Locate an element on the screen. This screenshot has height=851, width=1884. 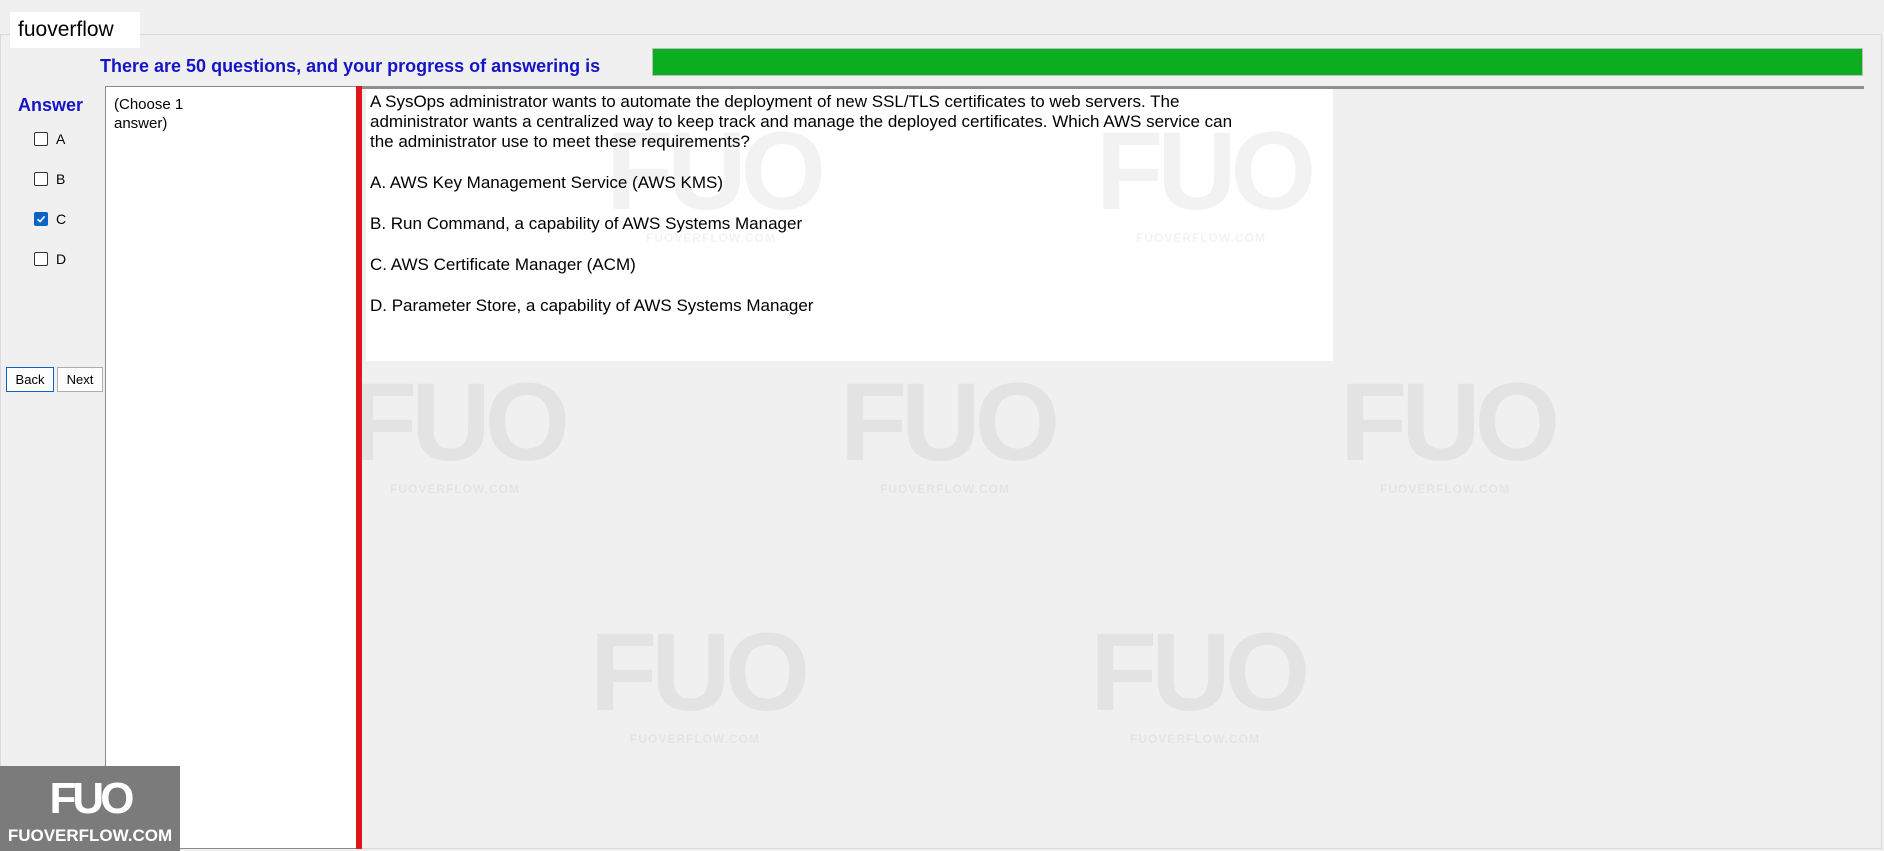
logo-mark: FUO is located at coordinates (92, 798).